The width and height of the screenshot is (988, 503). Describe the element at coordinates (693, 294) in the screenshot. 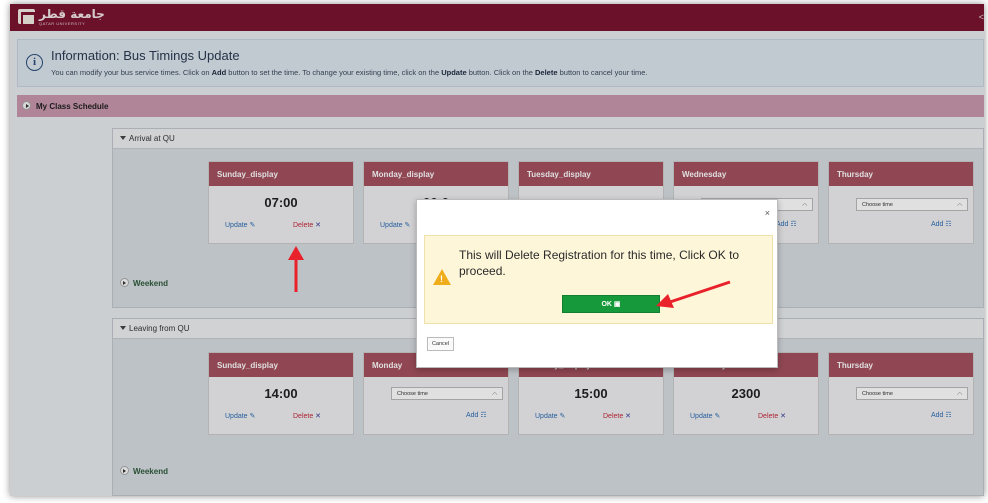

I see `annotation-arrow-left` at that location.